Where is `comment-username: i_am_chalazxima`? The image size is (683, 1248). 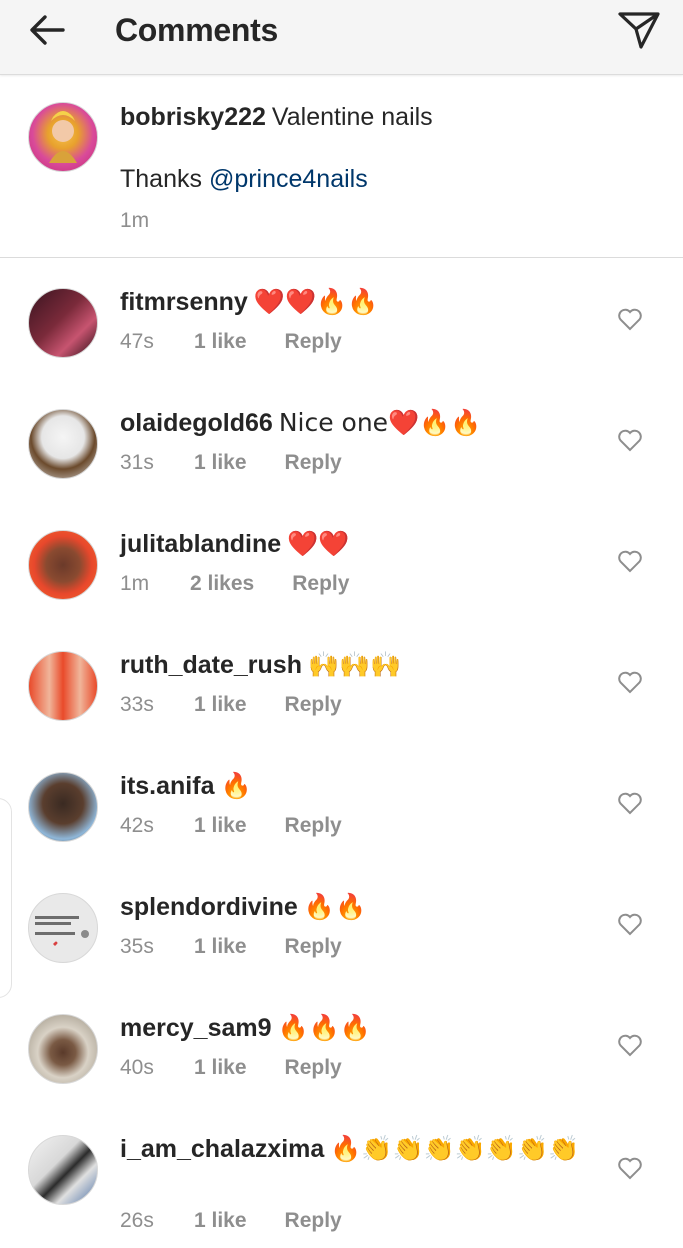 comment-username: i_am_chalazxima is located at coordinates (222, 1149).